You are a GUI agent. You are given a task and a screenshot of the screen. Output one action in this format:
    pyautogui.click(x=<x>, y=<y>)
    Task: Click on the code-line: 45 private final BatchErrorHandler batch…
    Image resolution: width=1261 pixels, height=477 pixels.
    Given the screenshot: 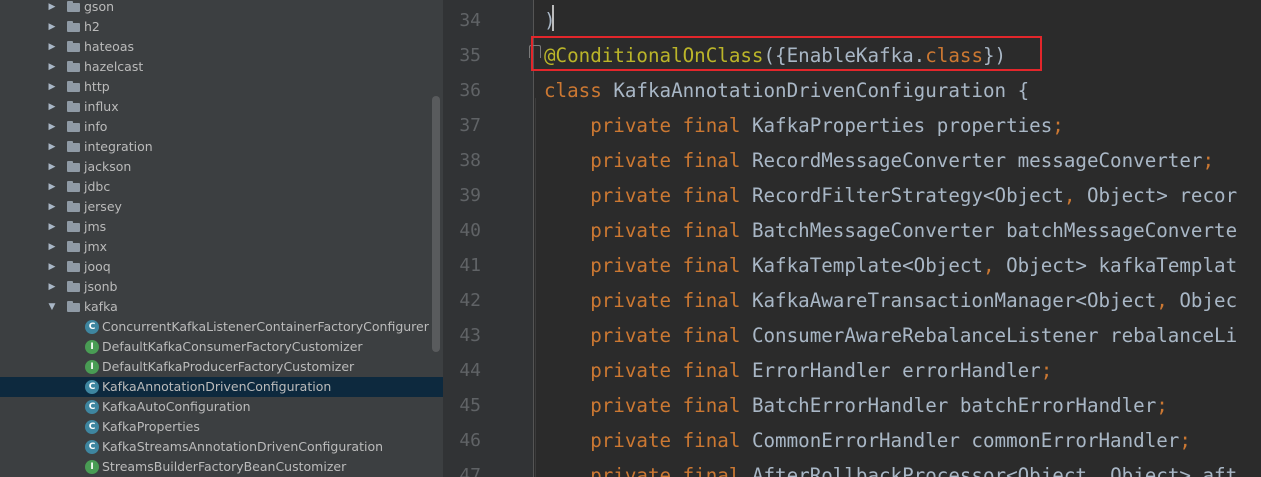 What is the action you would take?
    pyautogui.click(x=852, y=405)
    